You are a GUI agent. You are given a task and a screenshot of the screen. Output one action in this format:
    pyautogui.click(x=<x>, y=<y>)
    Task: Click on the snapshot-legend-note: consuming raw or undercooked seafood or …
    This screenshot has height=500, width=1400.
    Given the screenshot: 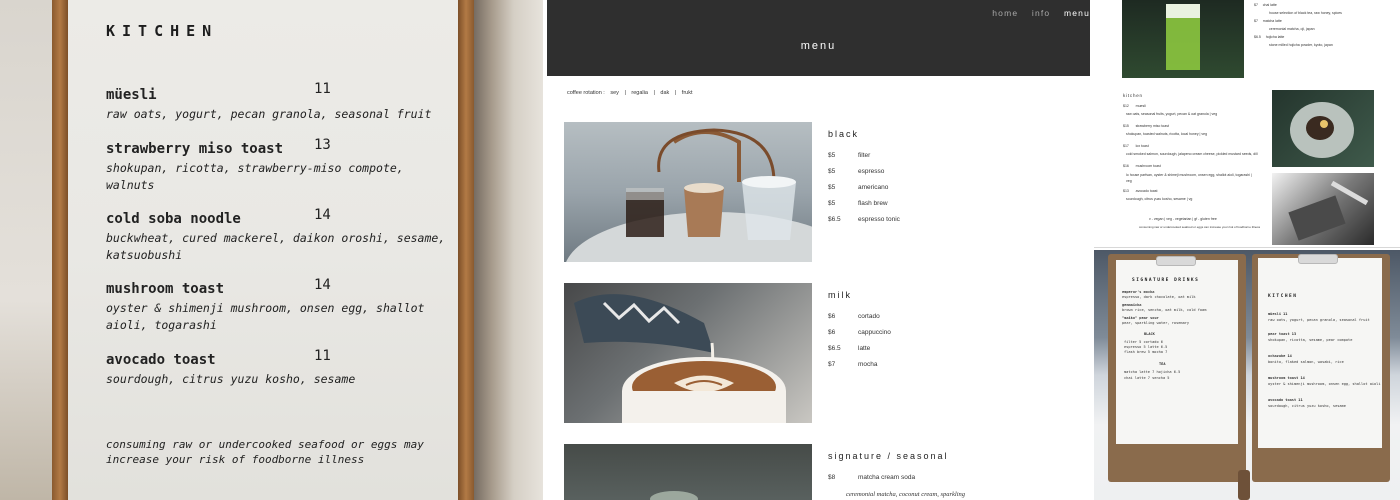 What is the action you would take?
    pyautogui.click(x=1200, y=227)
    